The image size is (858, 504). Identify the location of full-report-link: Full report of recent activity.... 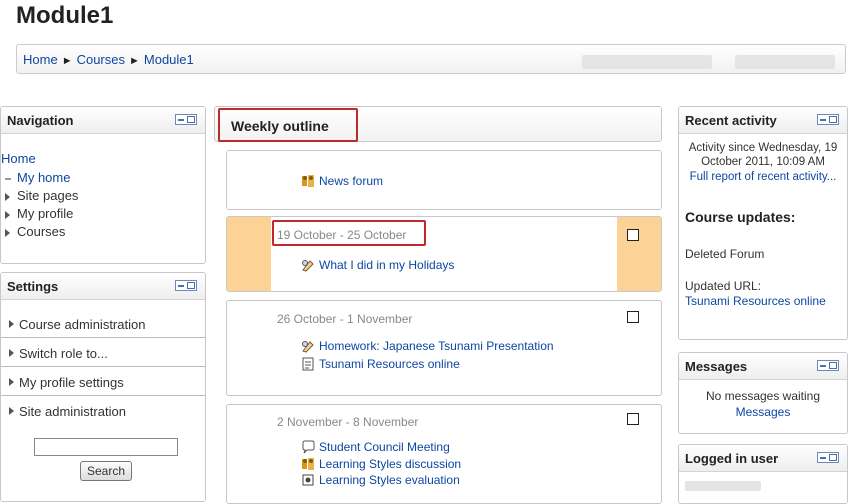
(763, 177).